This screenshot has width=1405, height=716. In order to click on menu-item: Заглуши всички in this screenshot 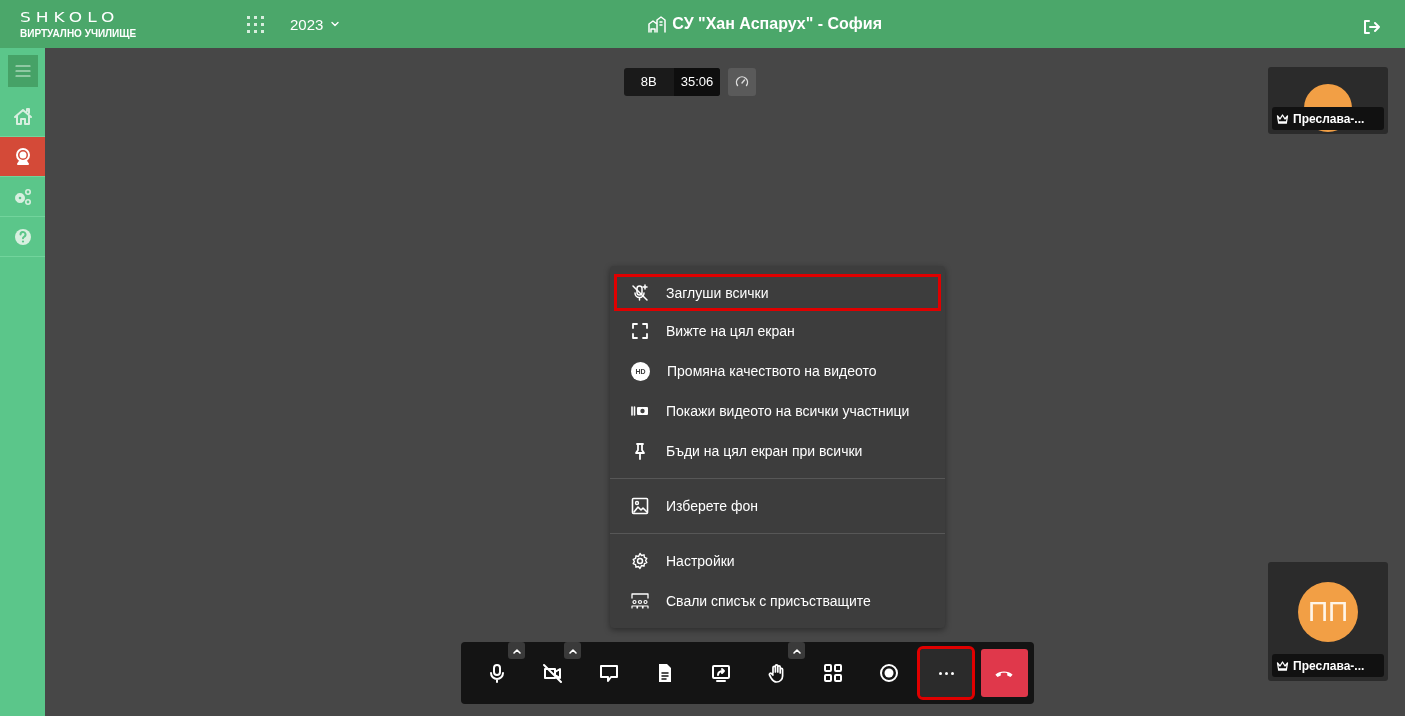, I will do `click(777, 292)`.